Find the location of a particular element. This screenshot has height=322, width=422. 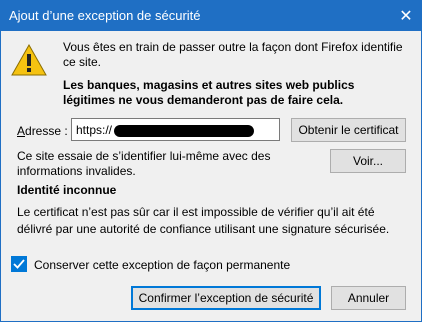

permanent-checkbox is located at coordinates (19, 264).